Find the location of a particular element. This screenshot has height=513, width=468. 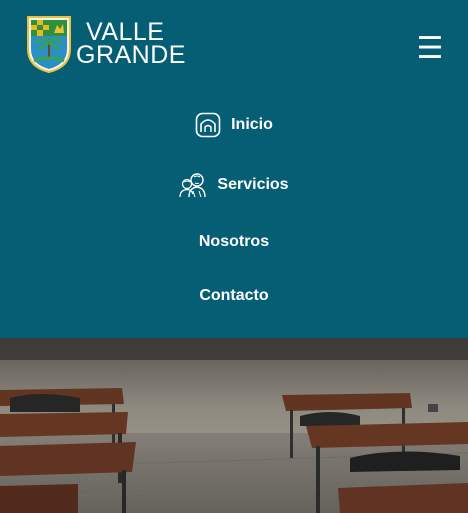

nav-item-label: Contacto is located at coordinates (234, 295).